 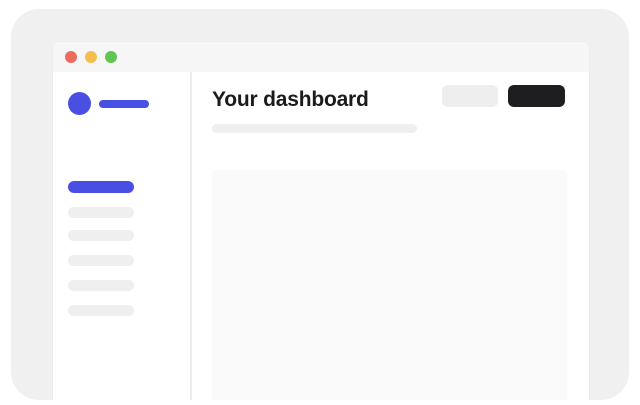 I want to click on logo-wordmark-placeholder, so click(x=124, y=104).